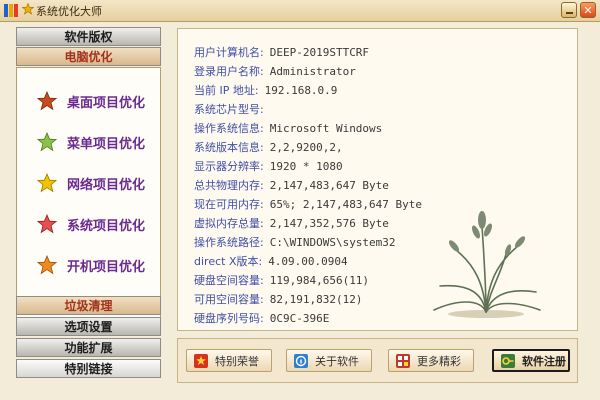 The image size is (600, 400). I want to click on menu-item-network: 网络项目优化, so click(89, 183).